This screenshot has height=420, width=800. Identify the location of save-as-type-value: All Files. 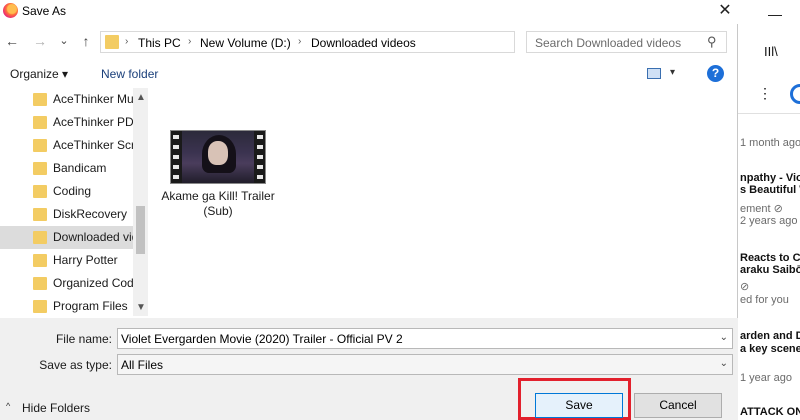
(142, 365).